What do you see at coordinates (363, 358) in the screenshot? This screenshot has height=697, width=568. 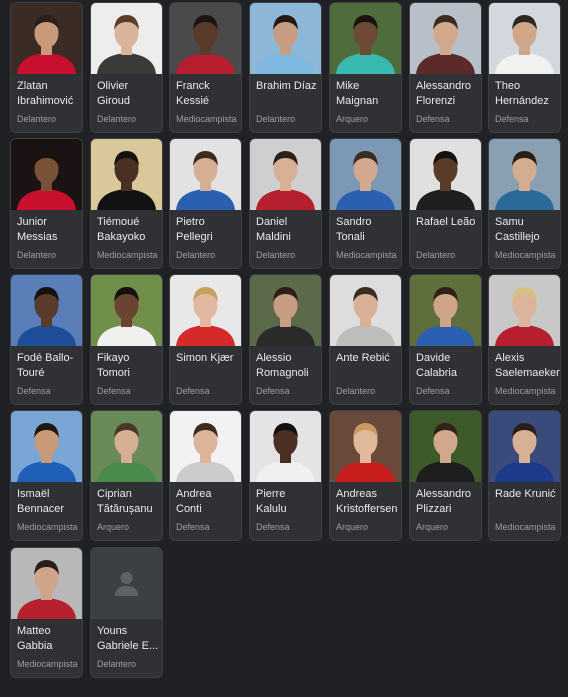 I see `player-name: Ante Rebić` at bounding box center [363, 358].